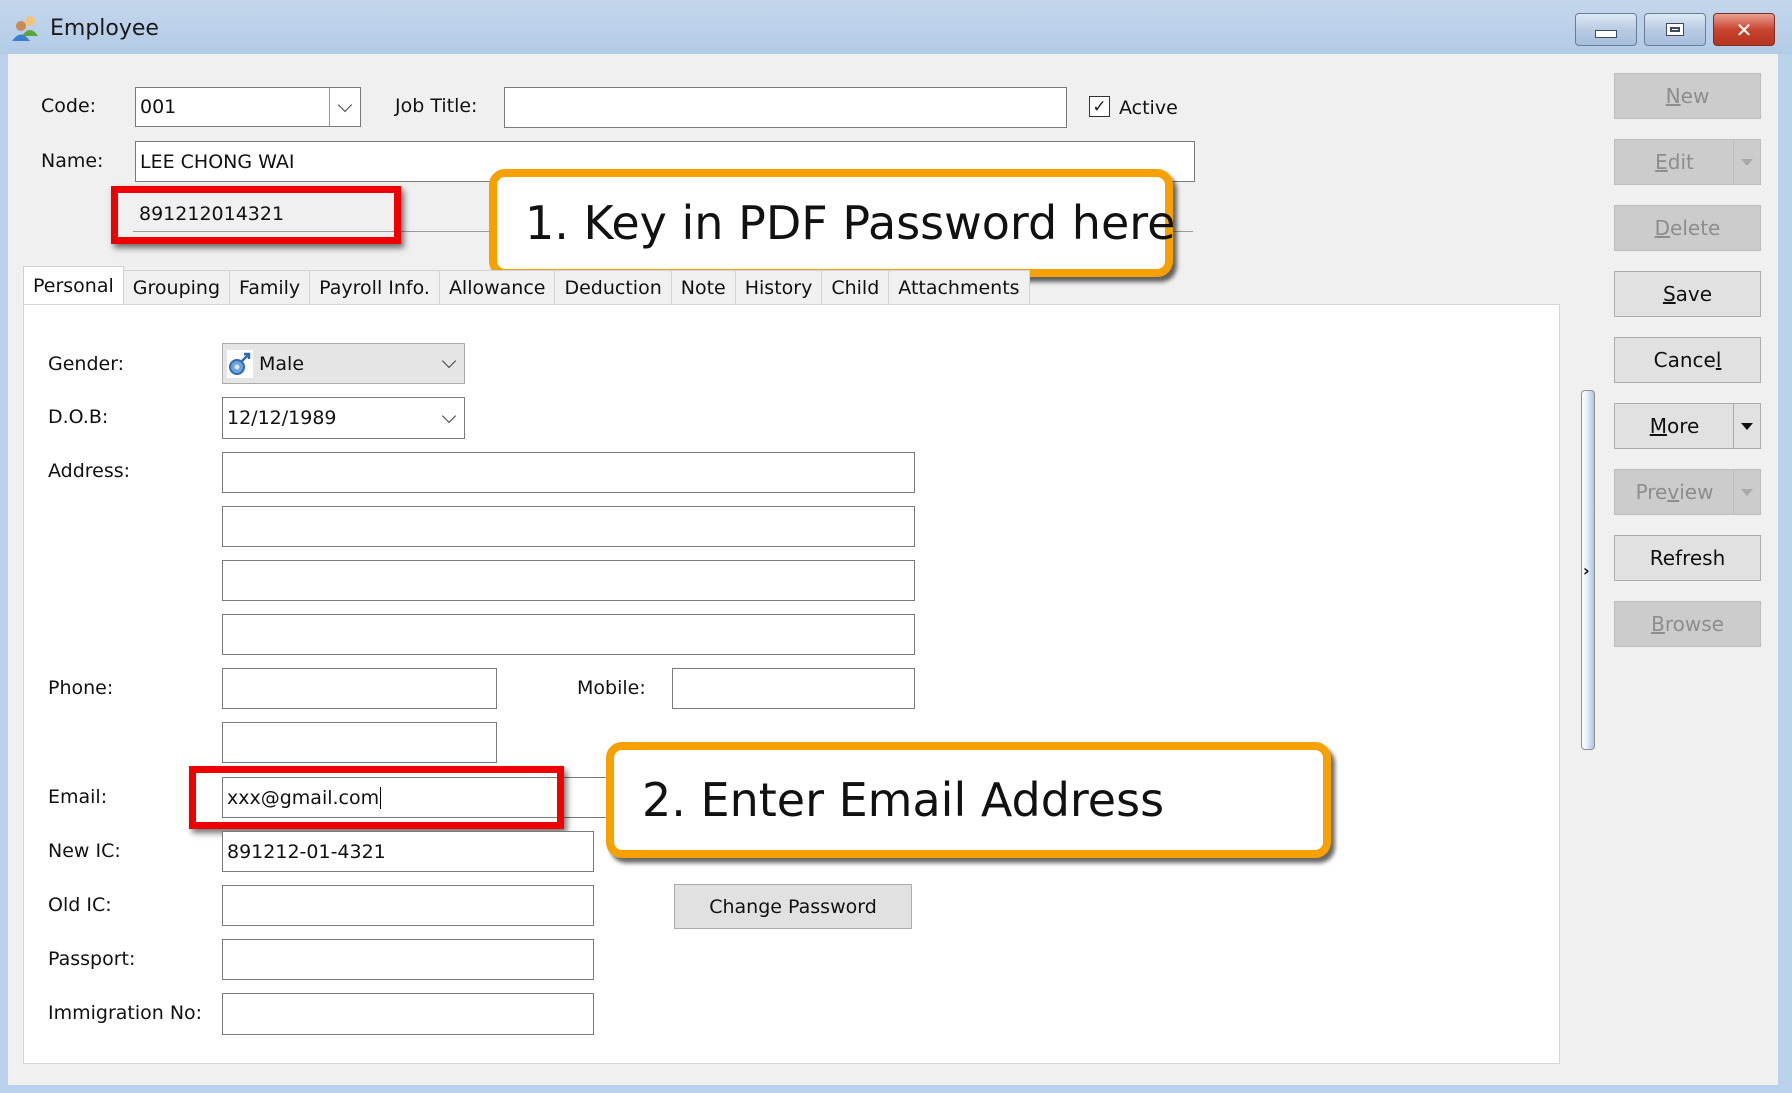  What do you see at coordinates (1148, 108) in the screenshot?
I see `active-label: Active` at bounding box center [1148, 108].